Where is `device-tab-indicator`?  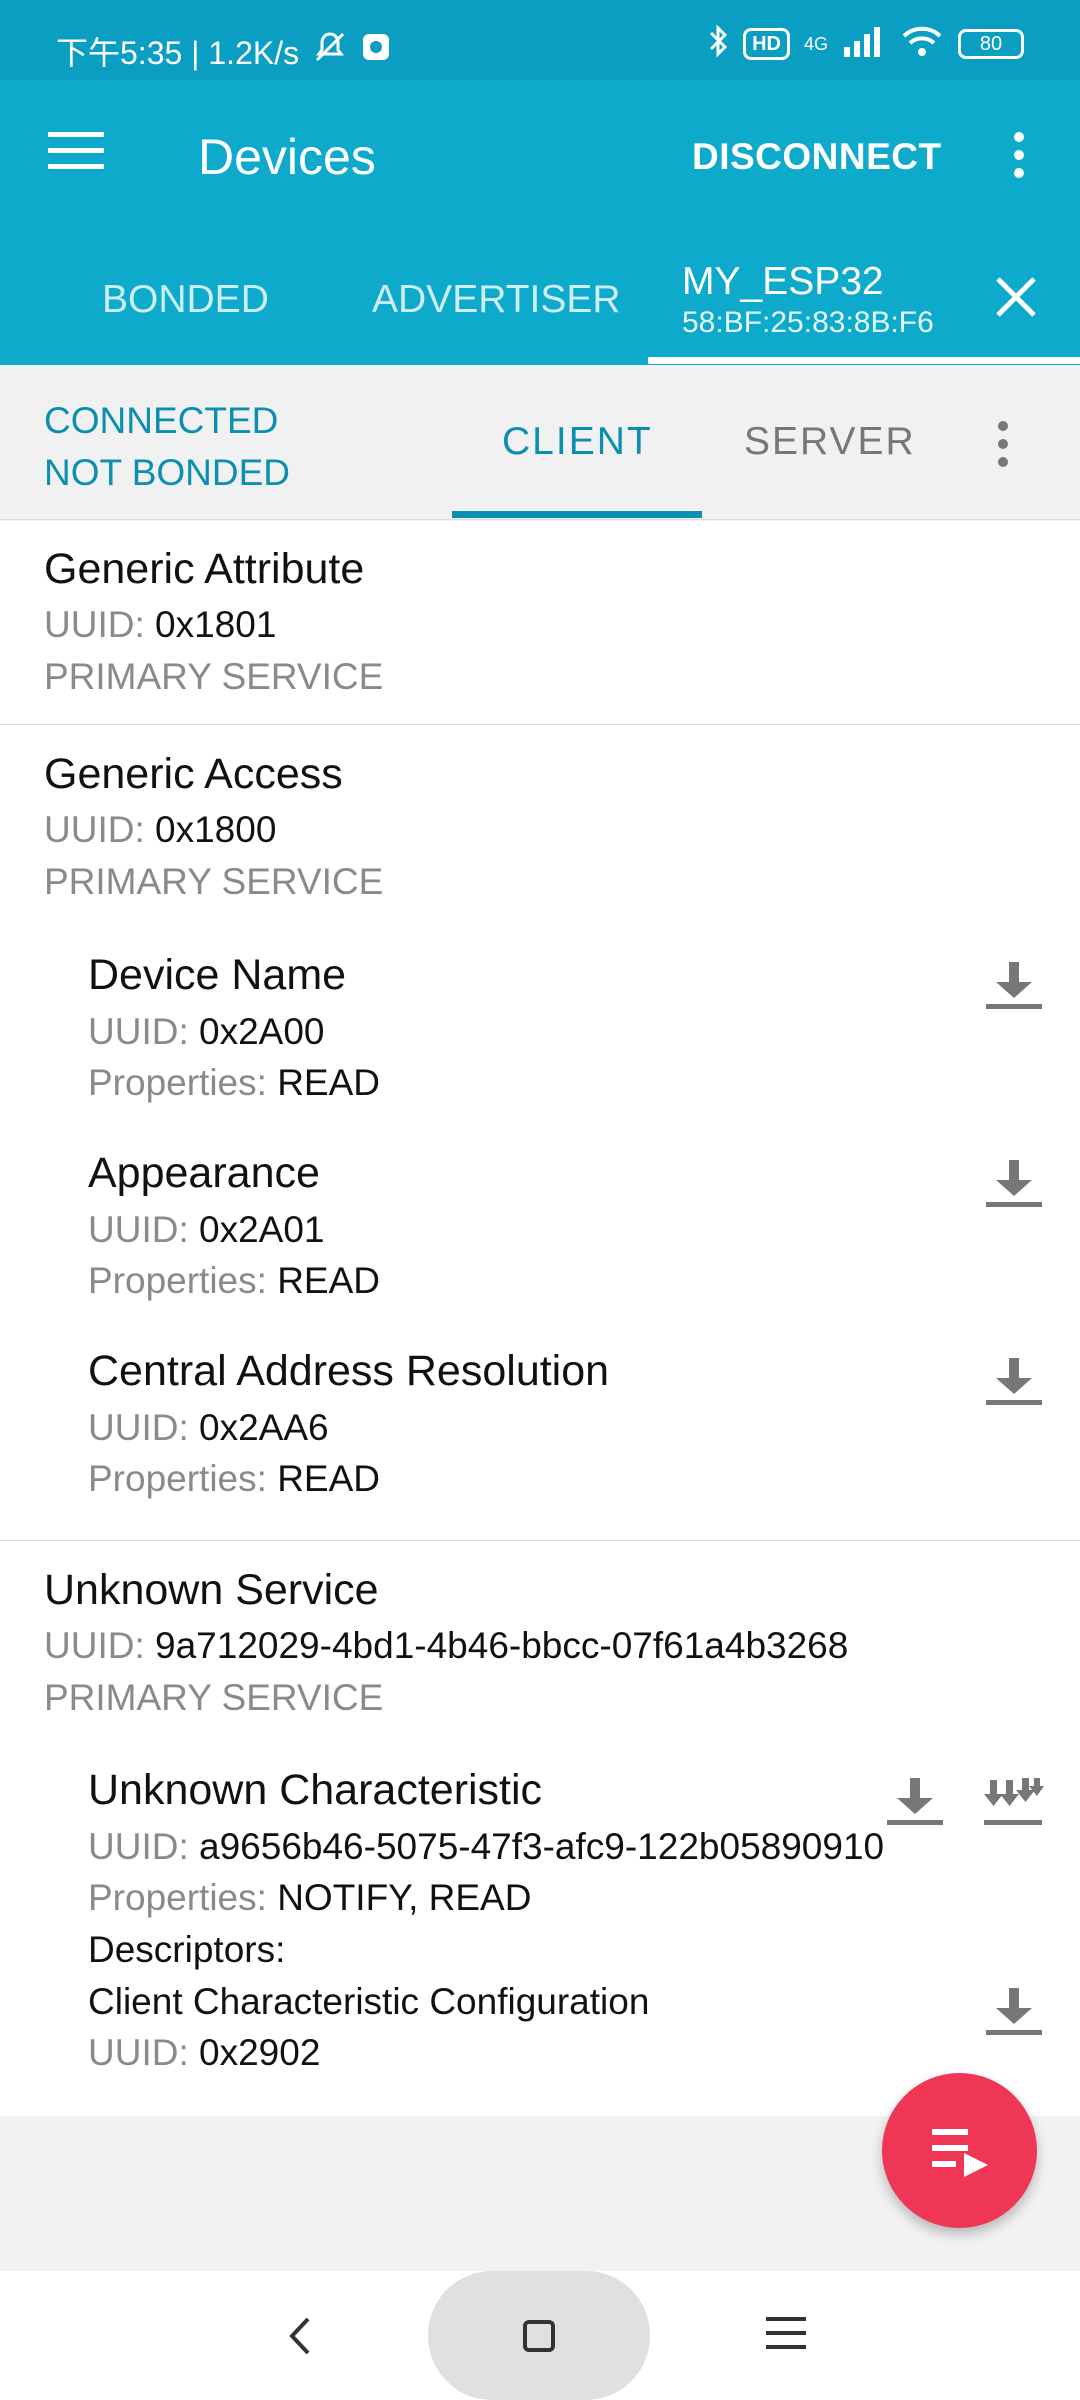 device-tab-indicator is located at coordinates (864, 360).